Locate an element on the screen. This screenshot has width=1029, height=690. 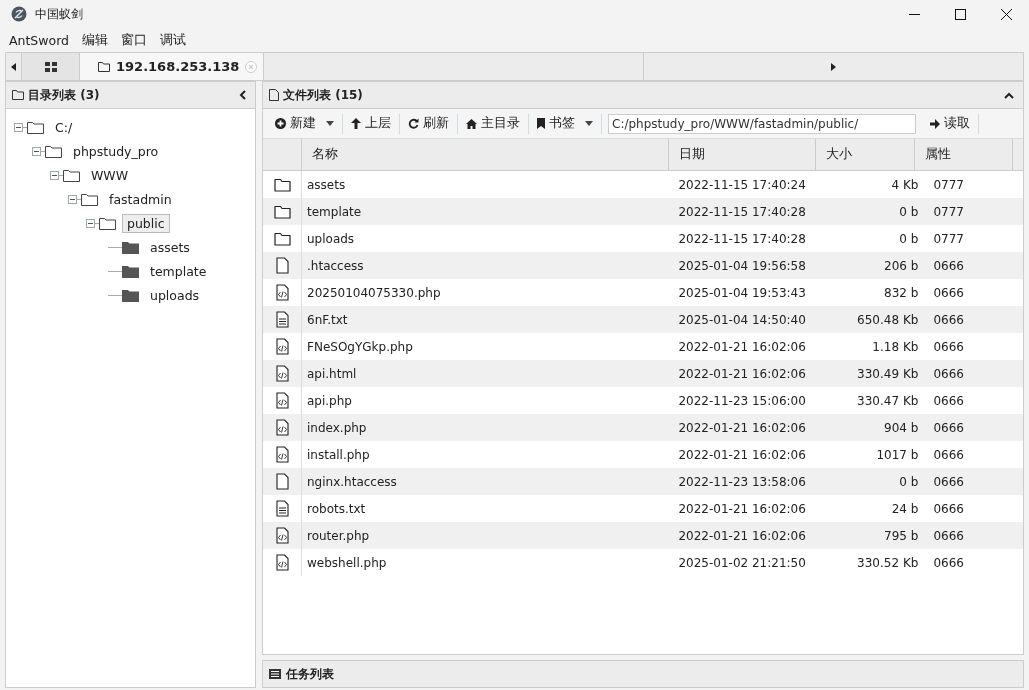
tree-item: C:/ is located at coordinates (64, 127).